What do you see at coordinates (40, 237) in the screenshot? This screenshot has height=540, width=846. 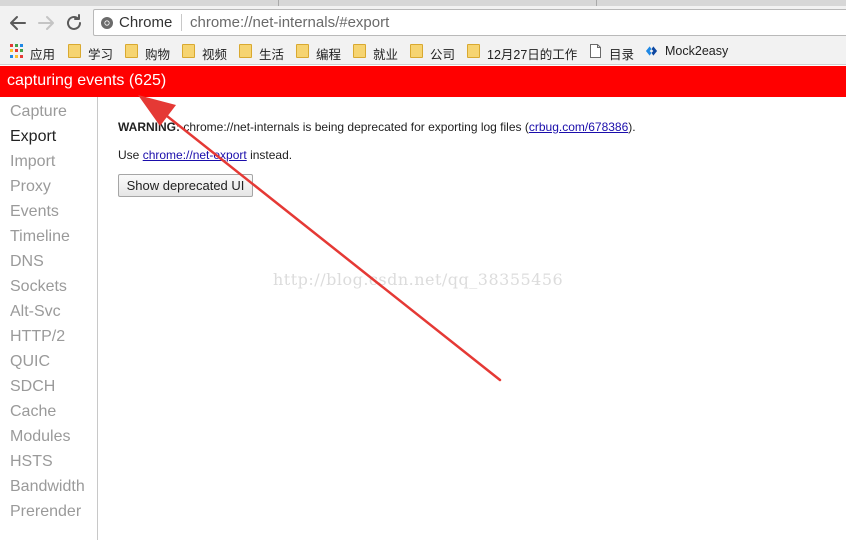 I see `tab-timeline: Timeline` at bounding box center [40, 237].